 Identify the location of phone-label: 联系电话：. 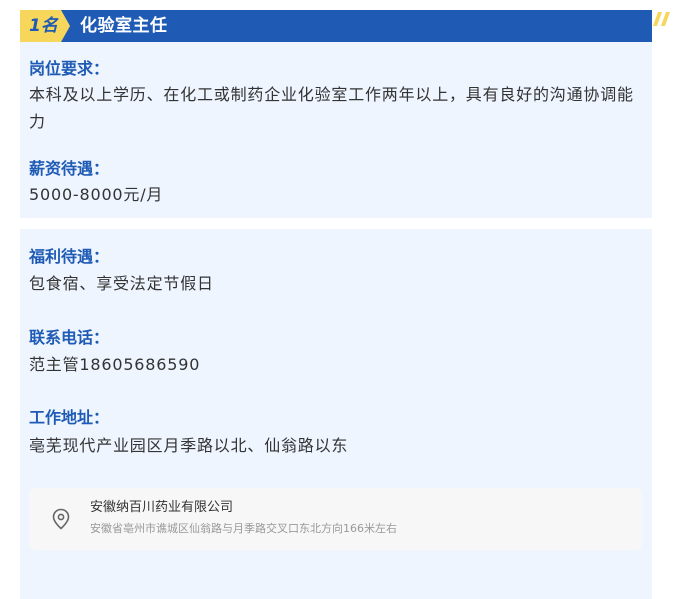
(69, 337).